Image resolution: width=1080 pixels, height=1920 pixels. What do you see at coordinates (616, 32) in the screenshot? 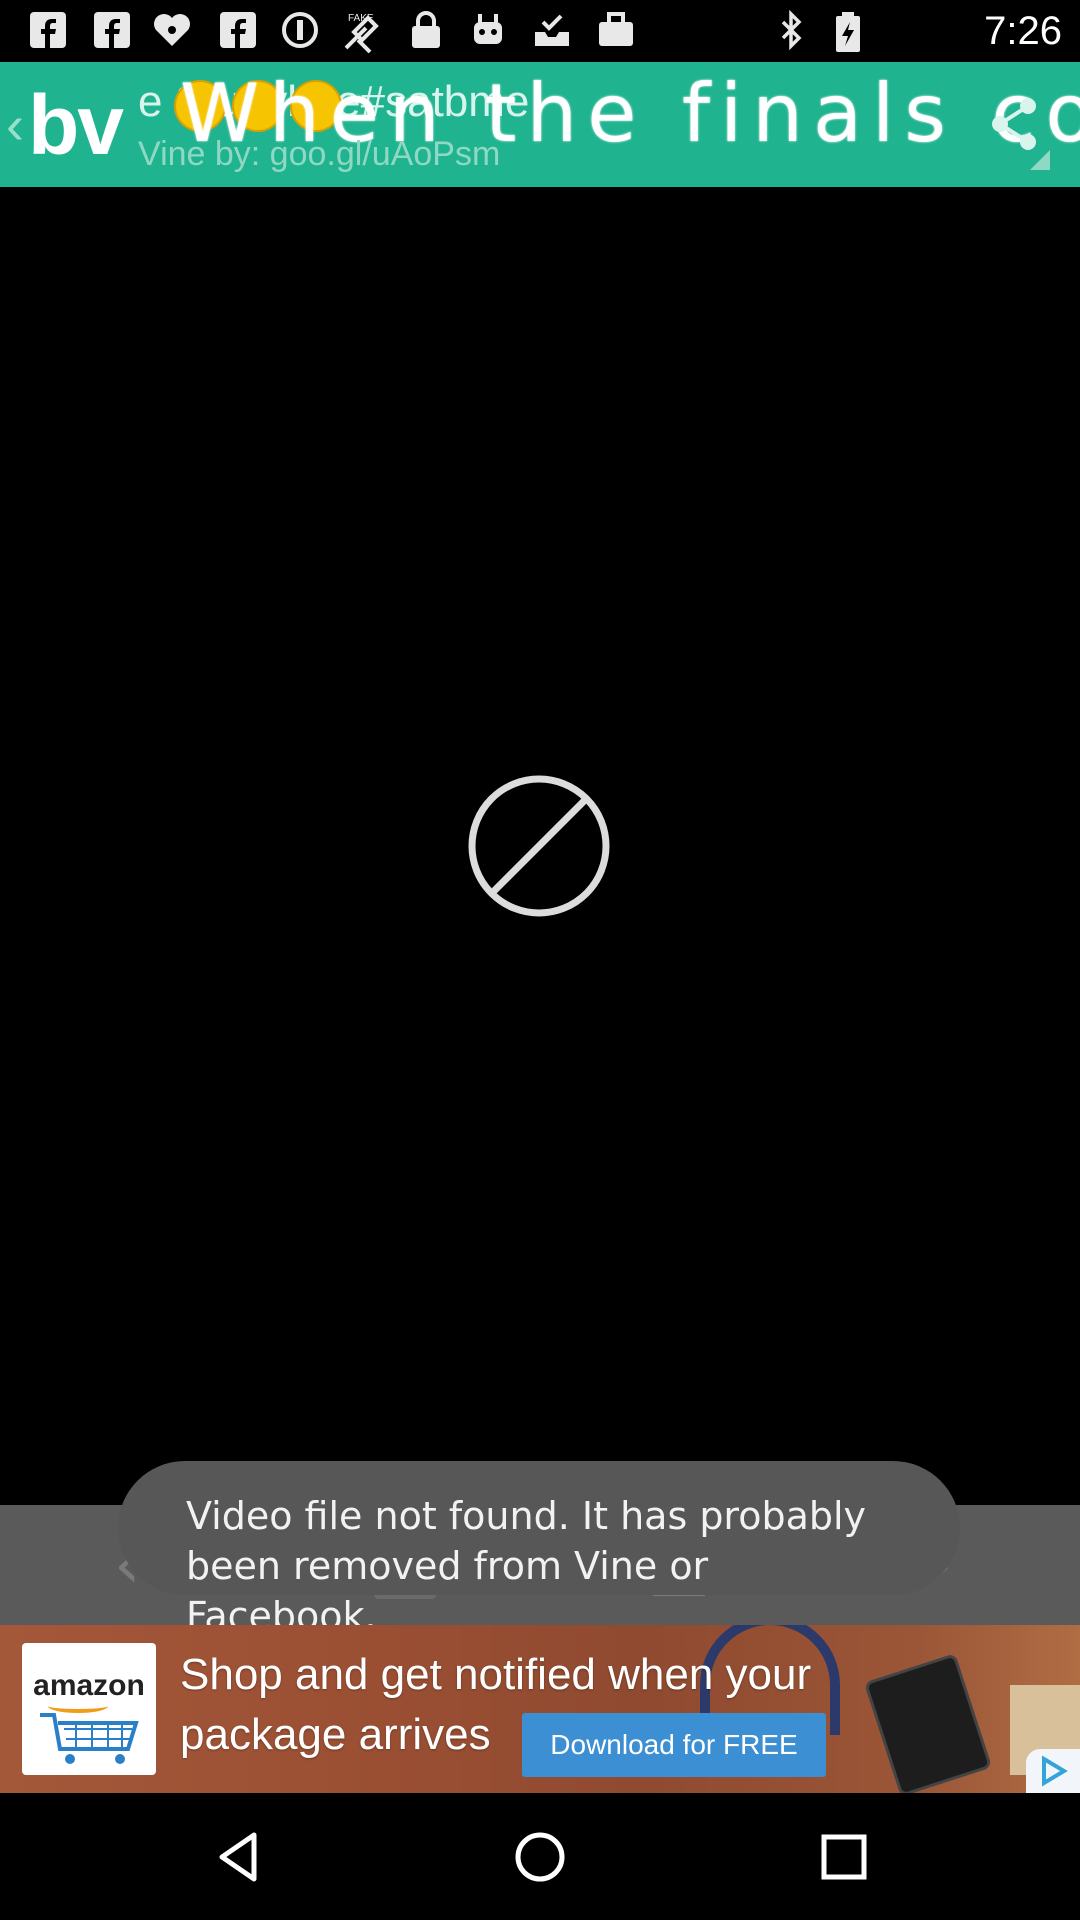
I see `briefcase-icon` at bounding box center [616, 32].